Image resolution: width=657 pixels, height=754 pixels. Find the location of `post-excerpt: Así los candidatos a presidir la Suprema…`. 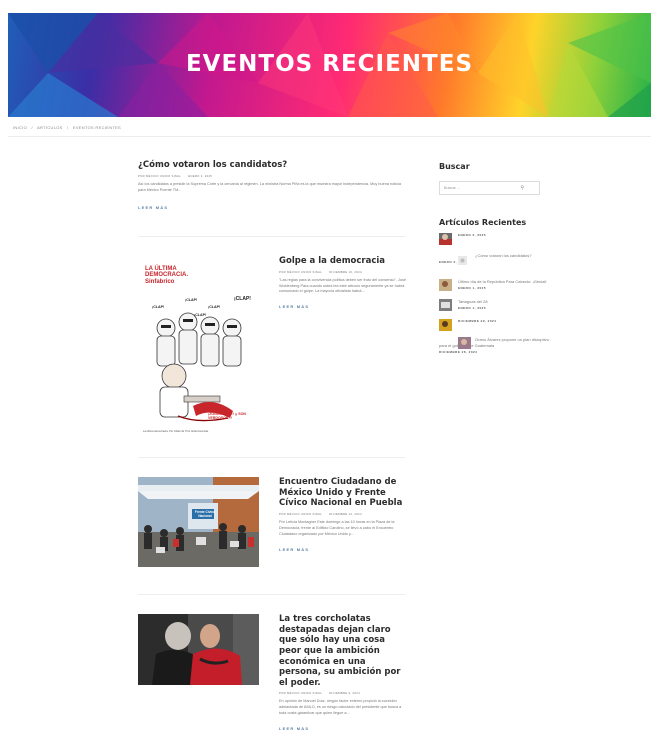

post-excerpt: Así los candidatos a presidir la Suprema… is located at coordinates (269, 186).